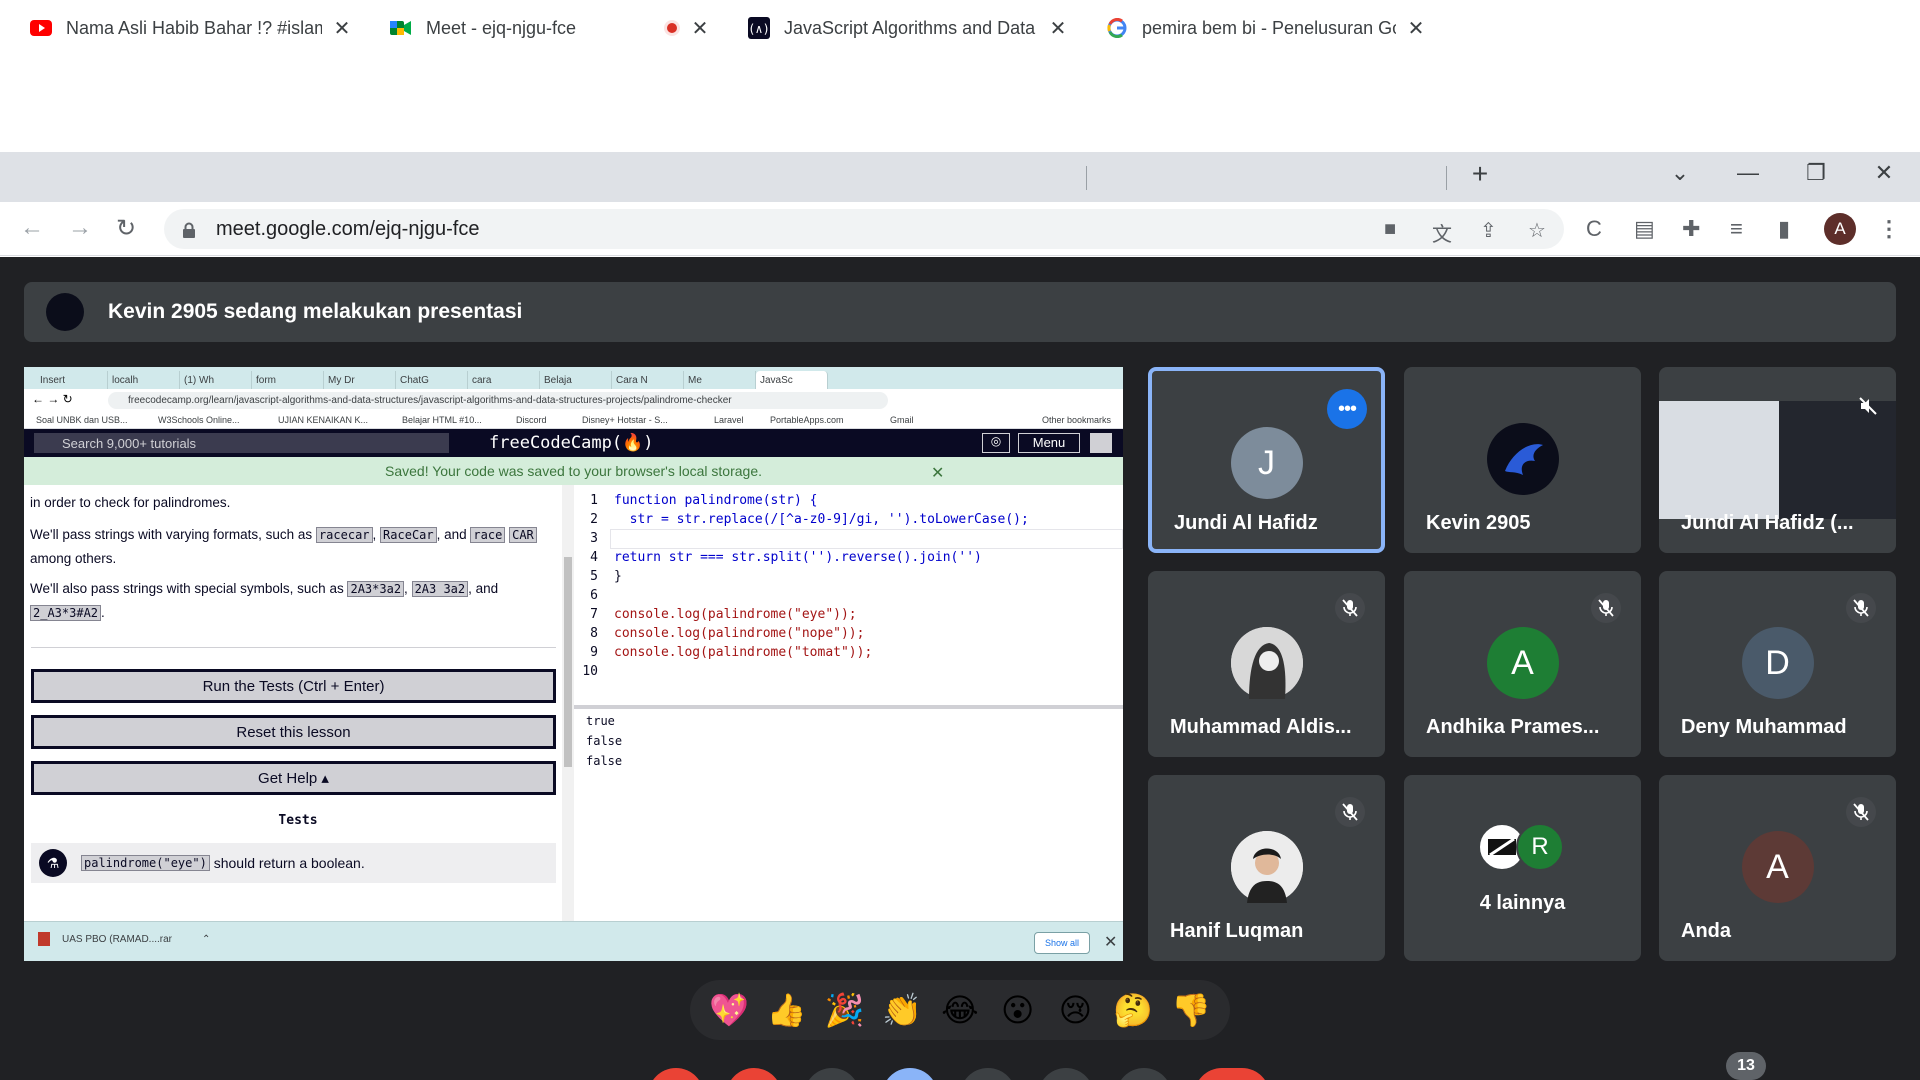 The image size is (1920, 1080). Describe the element at coordinates (1867, 406) in the screenshot. I see `muted-speaker-icon` at that location.